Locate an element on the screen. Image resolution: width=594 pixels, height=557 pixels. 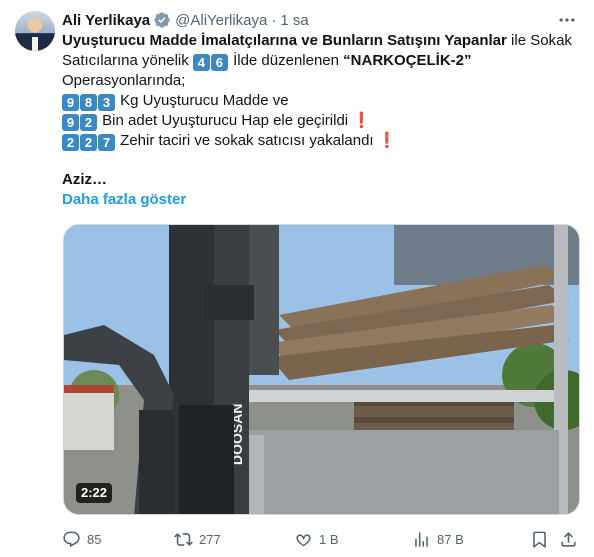
bookmark-button is located at coordinates (542, 539).